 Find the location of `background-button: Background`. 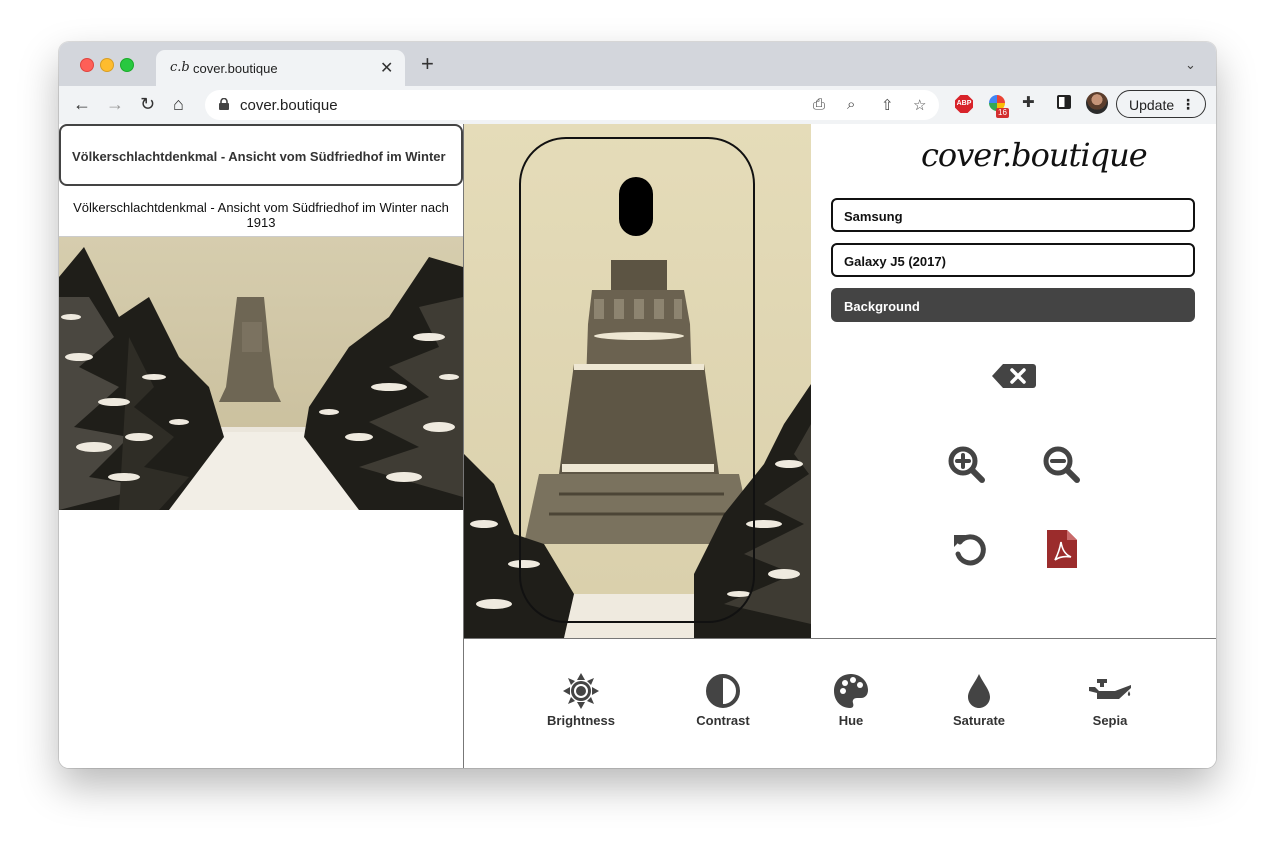

background-button: Background is located at coordinates (1013, 305).